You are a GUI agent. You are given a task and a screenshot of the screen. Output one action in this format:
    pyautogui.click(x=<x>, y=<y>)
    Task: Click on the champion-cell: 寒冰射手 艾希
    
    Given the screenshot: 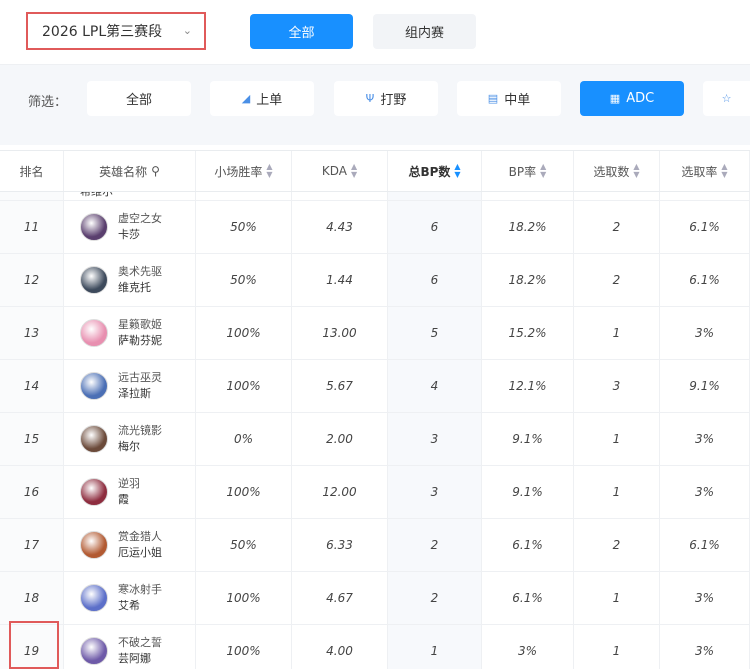 What is the action you would take?
    pyautogui.click(x=130, y=598)
    